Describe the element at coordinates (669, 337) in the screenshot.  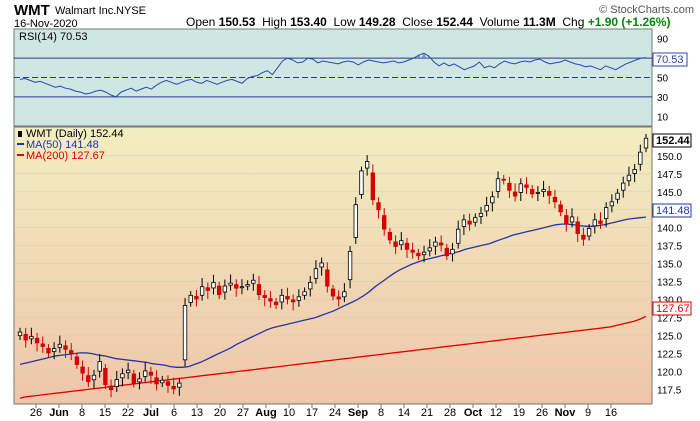
I see `price-tick-label: 125.0` at that location.